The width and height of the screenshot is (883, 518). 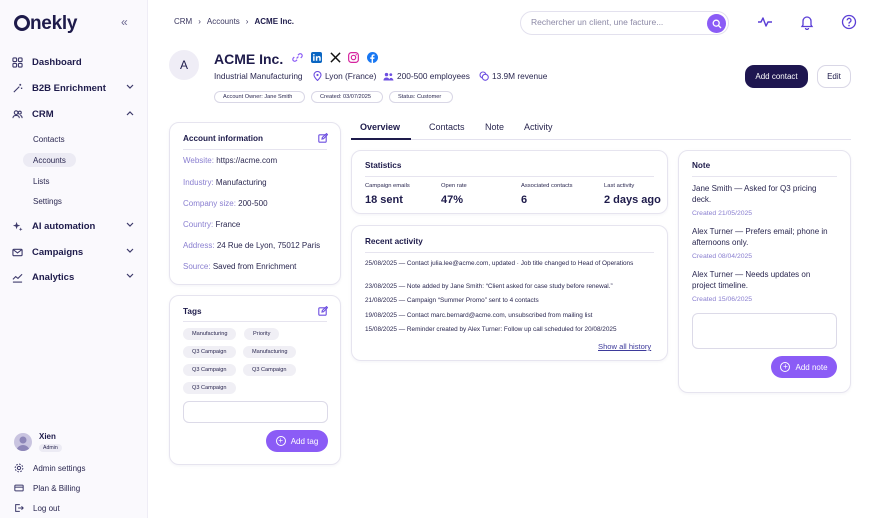 I want to click on search-icon, so click(x=716, y=23).